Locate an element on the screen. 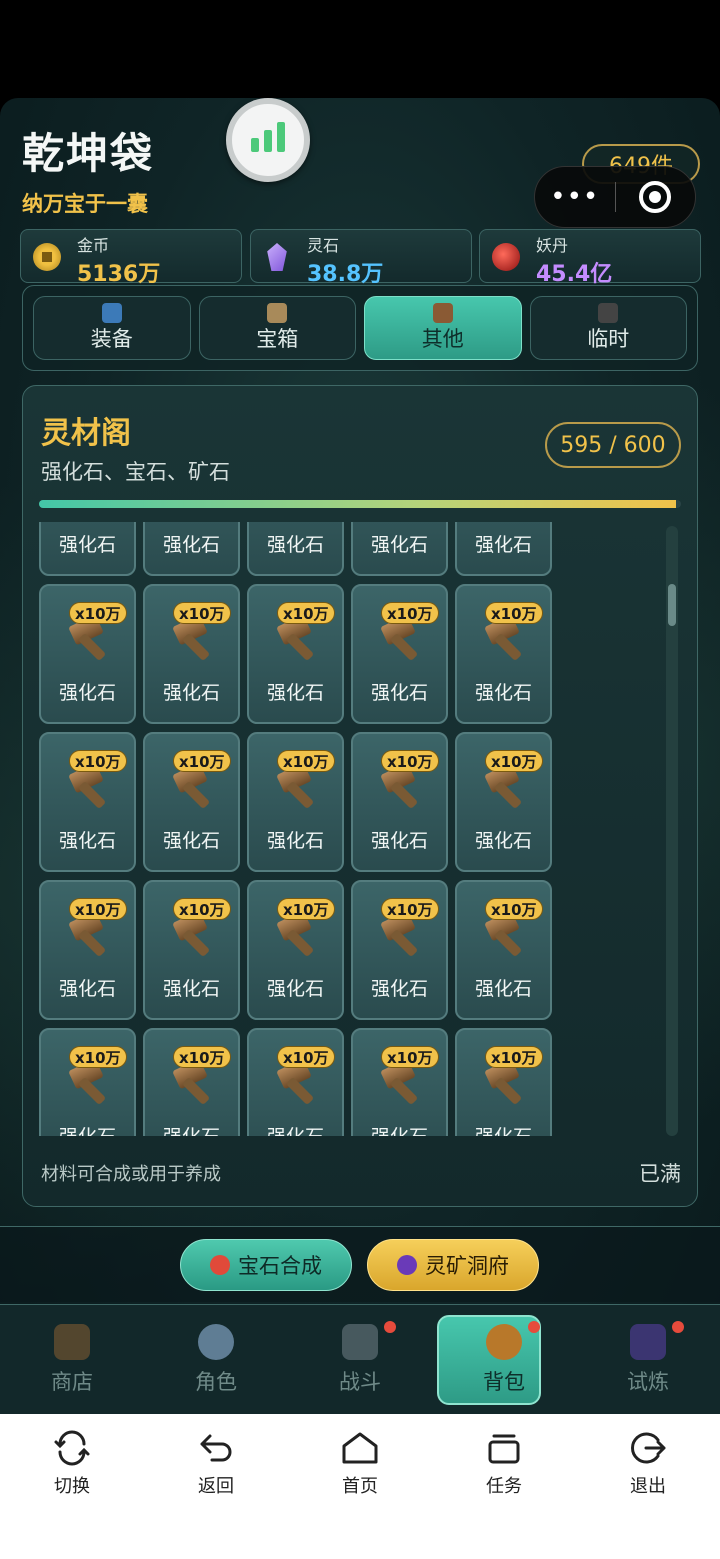 This screenshot has width=720, height=1559. system-label: 任务 is located at coordinates (504, 1486).